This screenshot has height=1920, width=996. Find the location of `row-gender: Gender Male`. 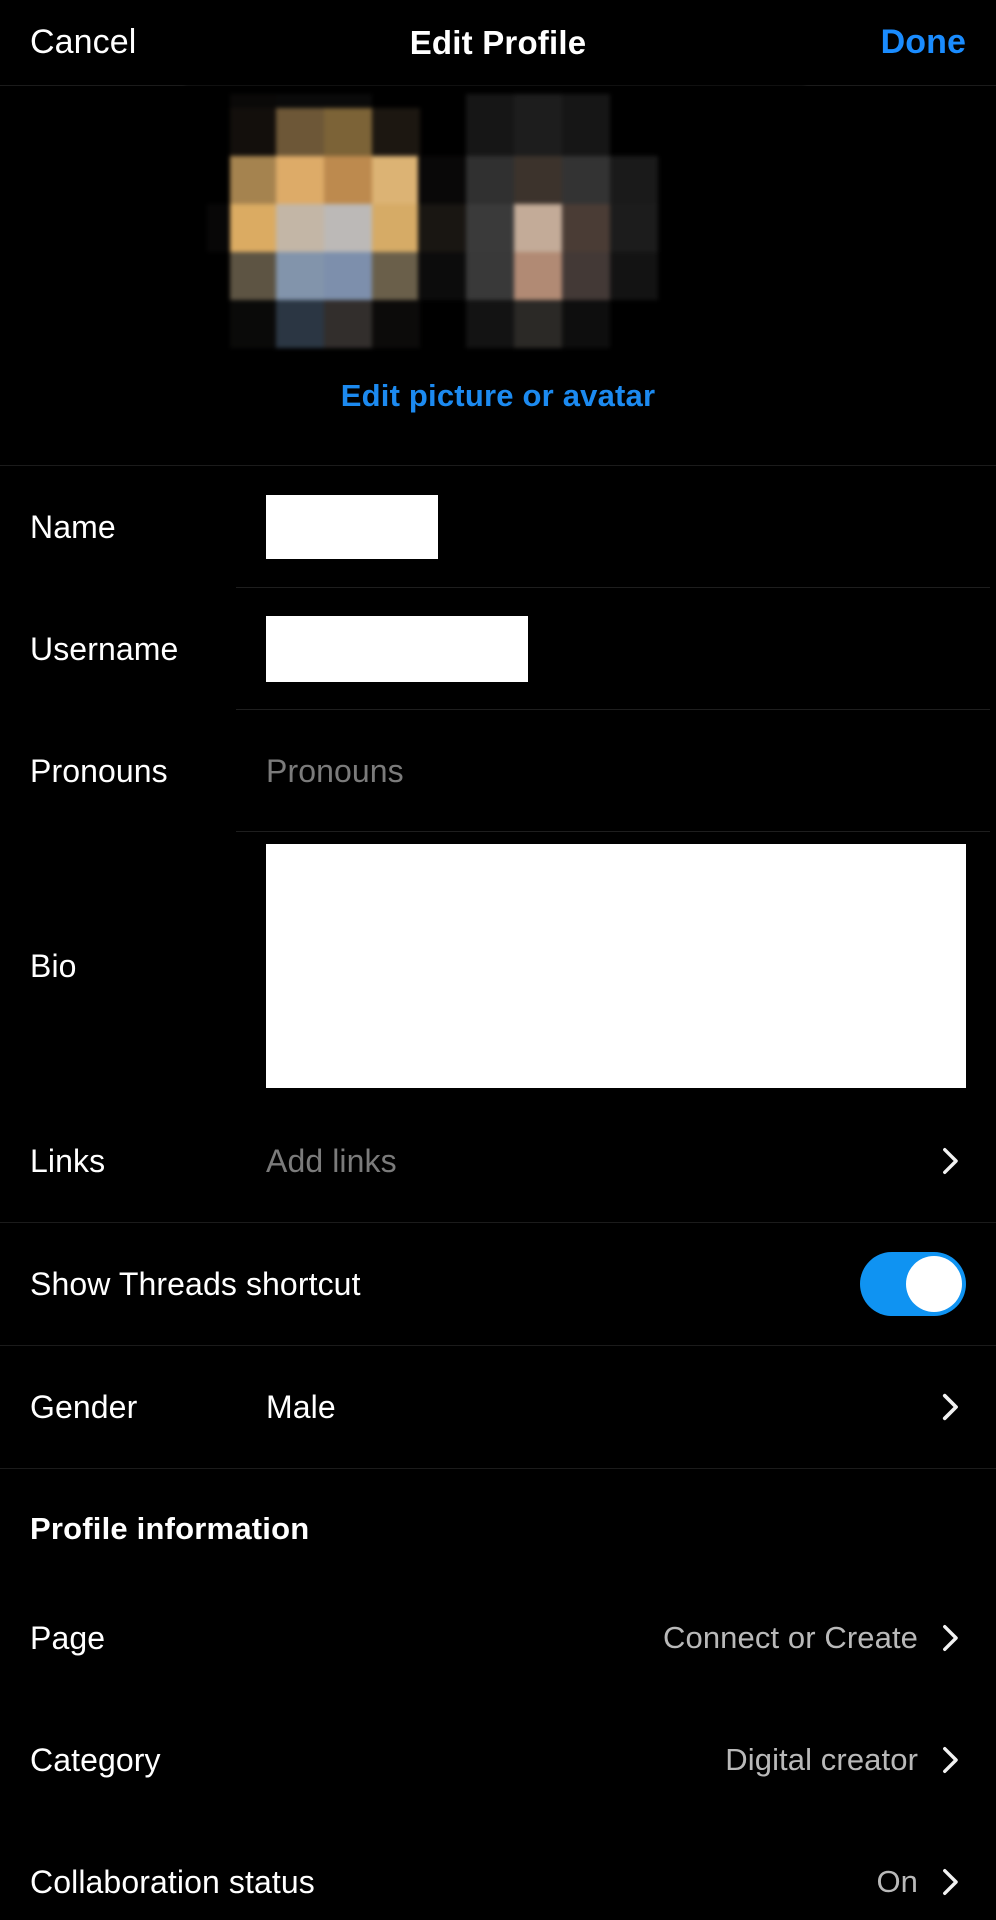

row-gender: Gender Male is located at coordinates (498, 1407).